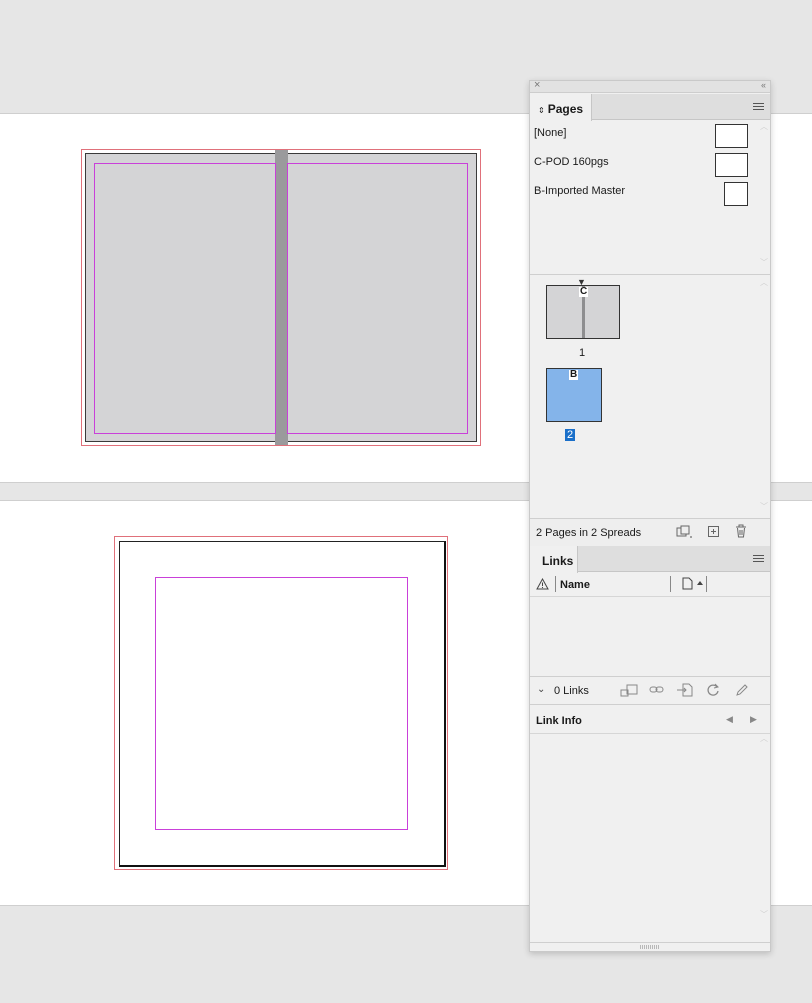 The height and width of the screenshot is (1003, 812). What do you see at coordinates (650, 719) in the screenshot?
I see `link-info-header: Link Info ◀ ▶` at bounding box center [650, 719].